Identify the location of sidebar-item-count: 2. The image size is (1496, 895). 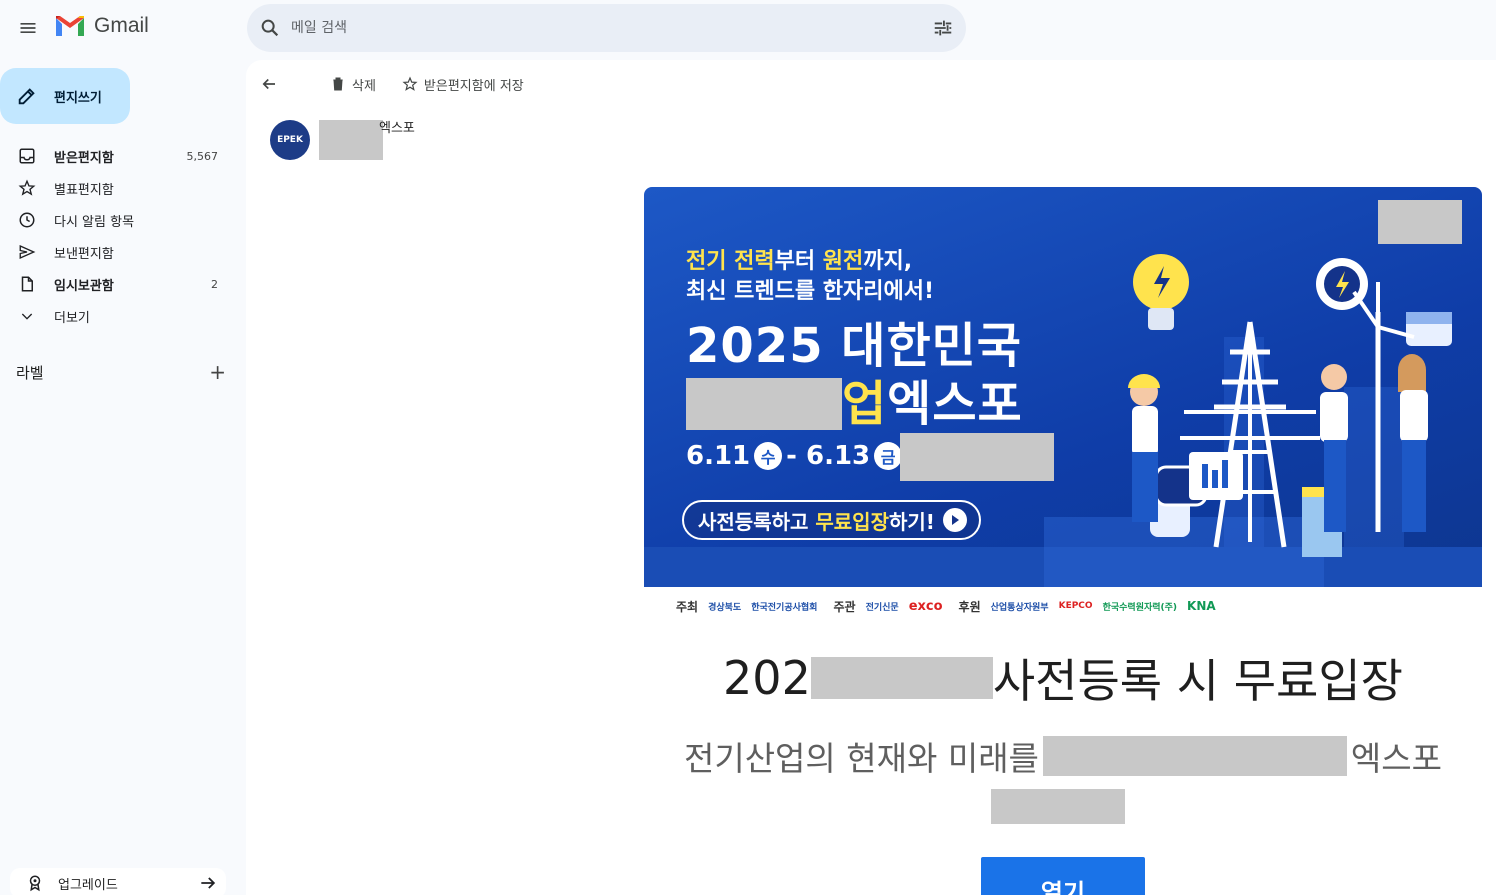
(214, 284).